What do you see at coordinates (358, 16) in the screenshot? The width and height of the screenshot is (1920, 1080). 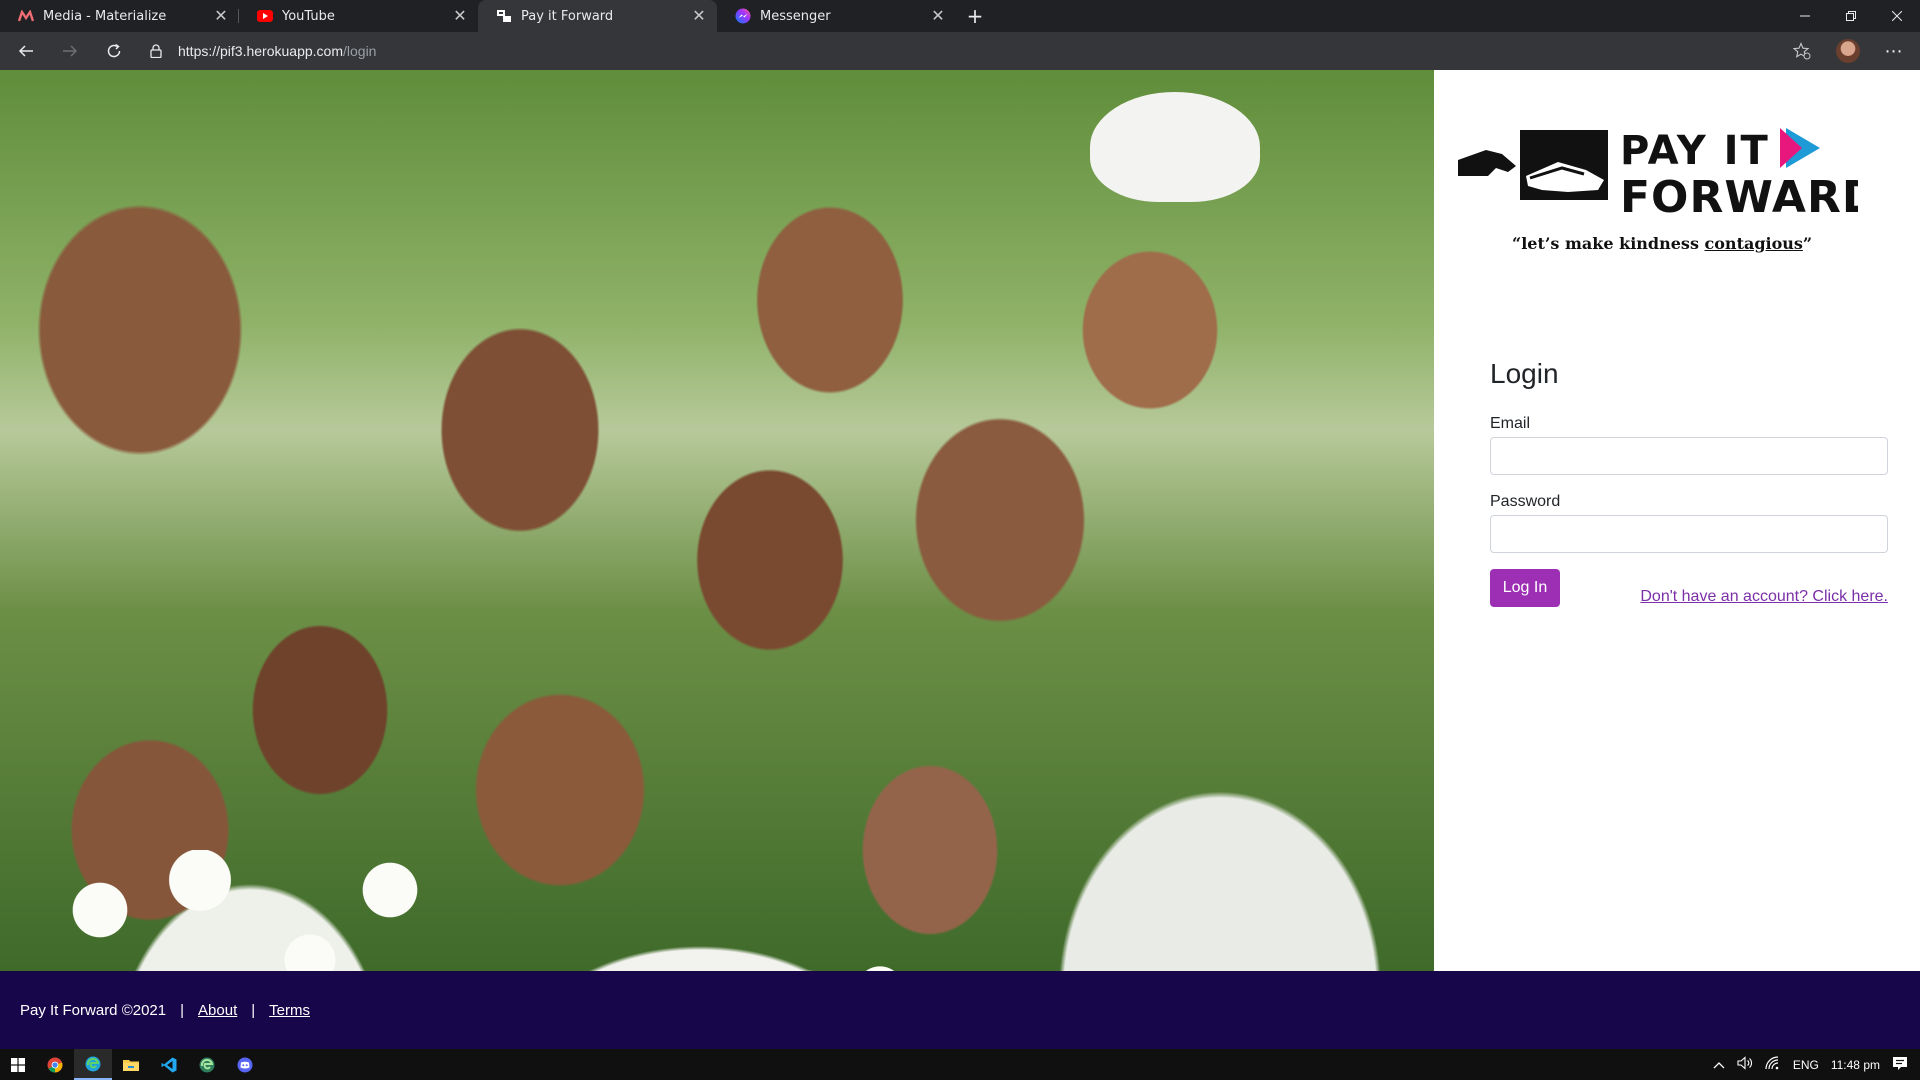 I see `tab-youtube: YouTube ✕` at bounding box center [358, 16].